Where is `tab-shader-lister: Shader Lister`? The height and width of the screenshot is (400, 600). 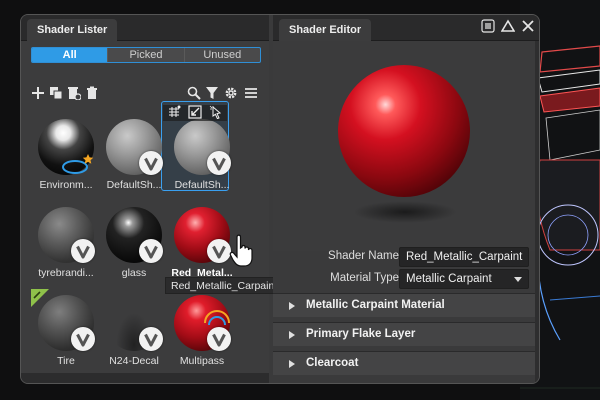 tab-shader-lister: Shader Lister is located at coordinates (72, 30).